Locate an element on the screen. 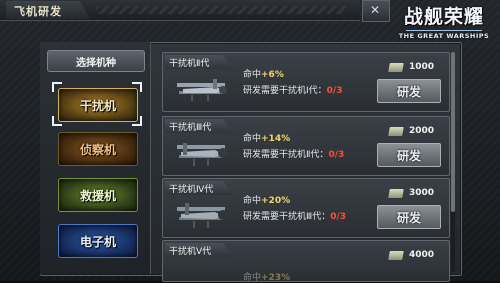 This screenshot has height=283, width=500. sidebar-item-rescue: 救援机 is located at coordinates (98, 195).